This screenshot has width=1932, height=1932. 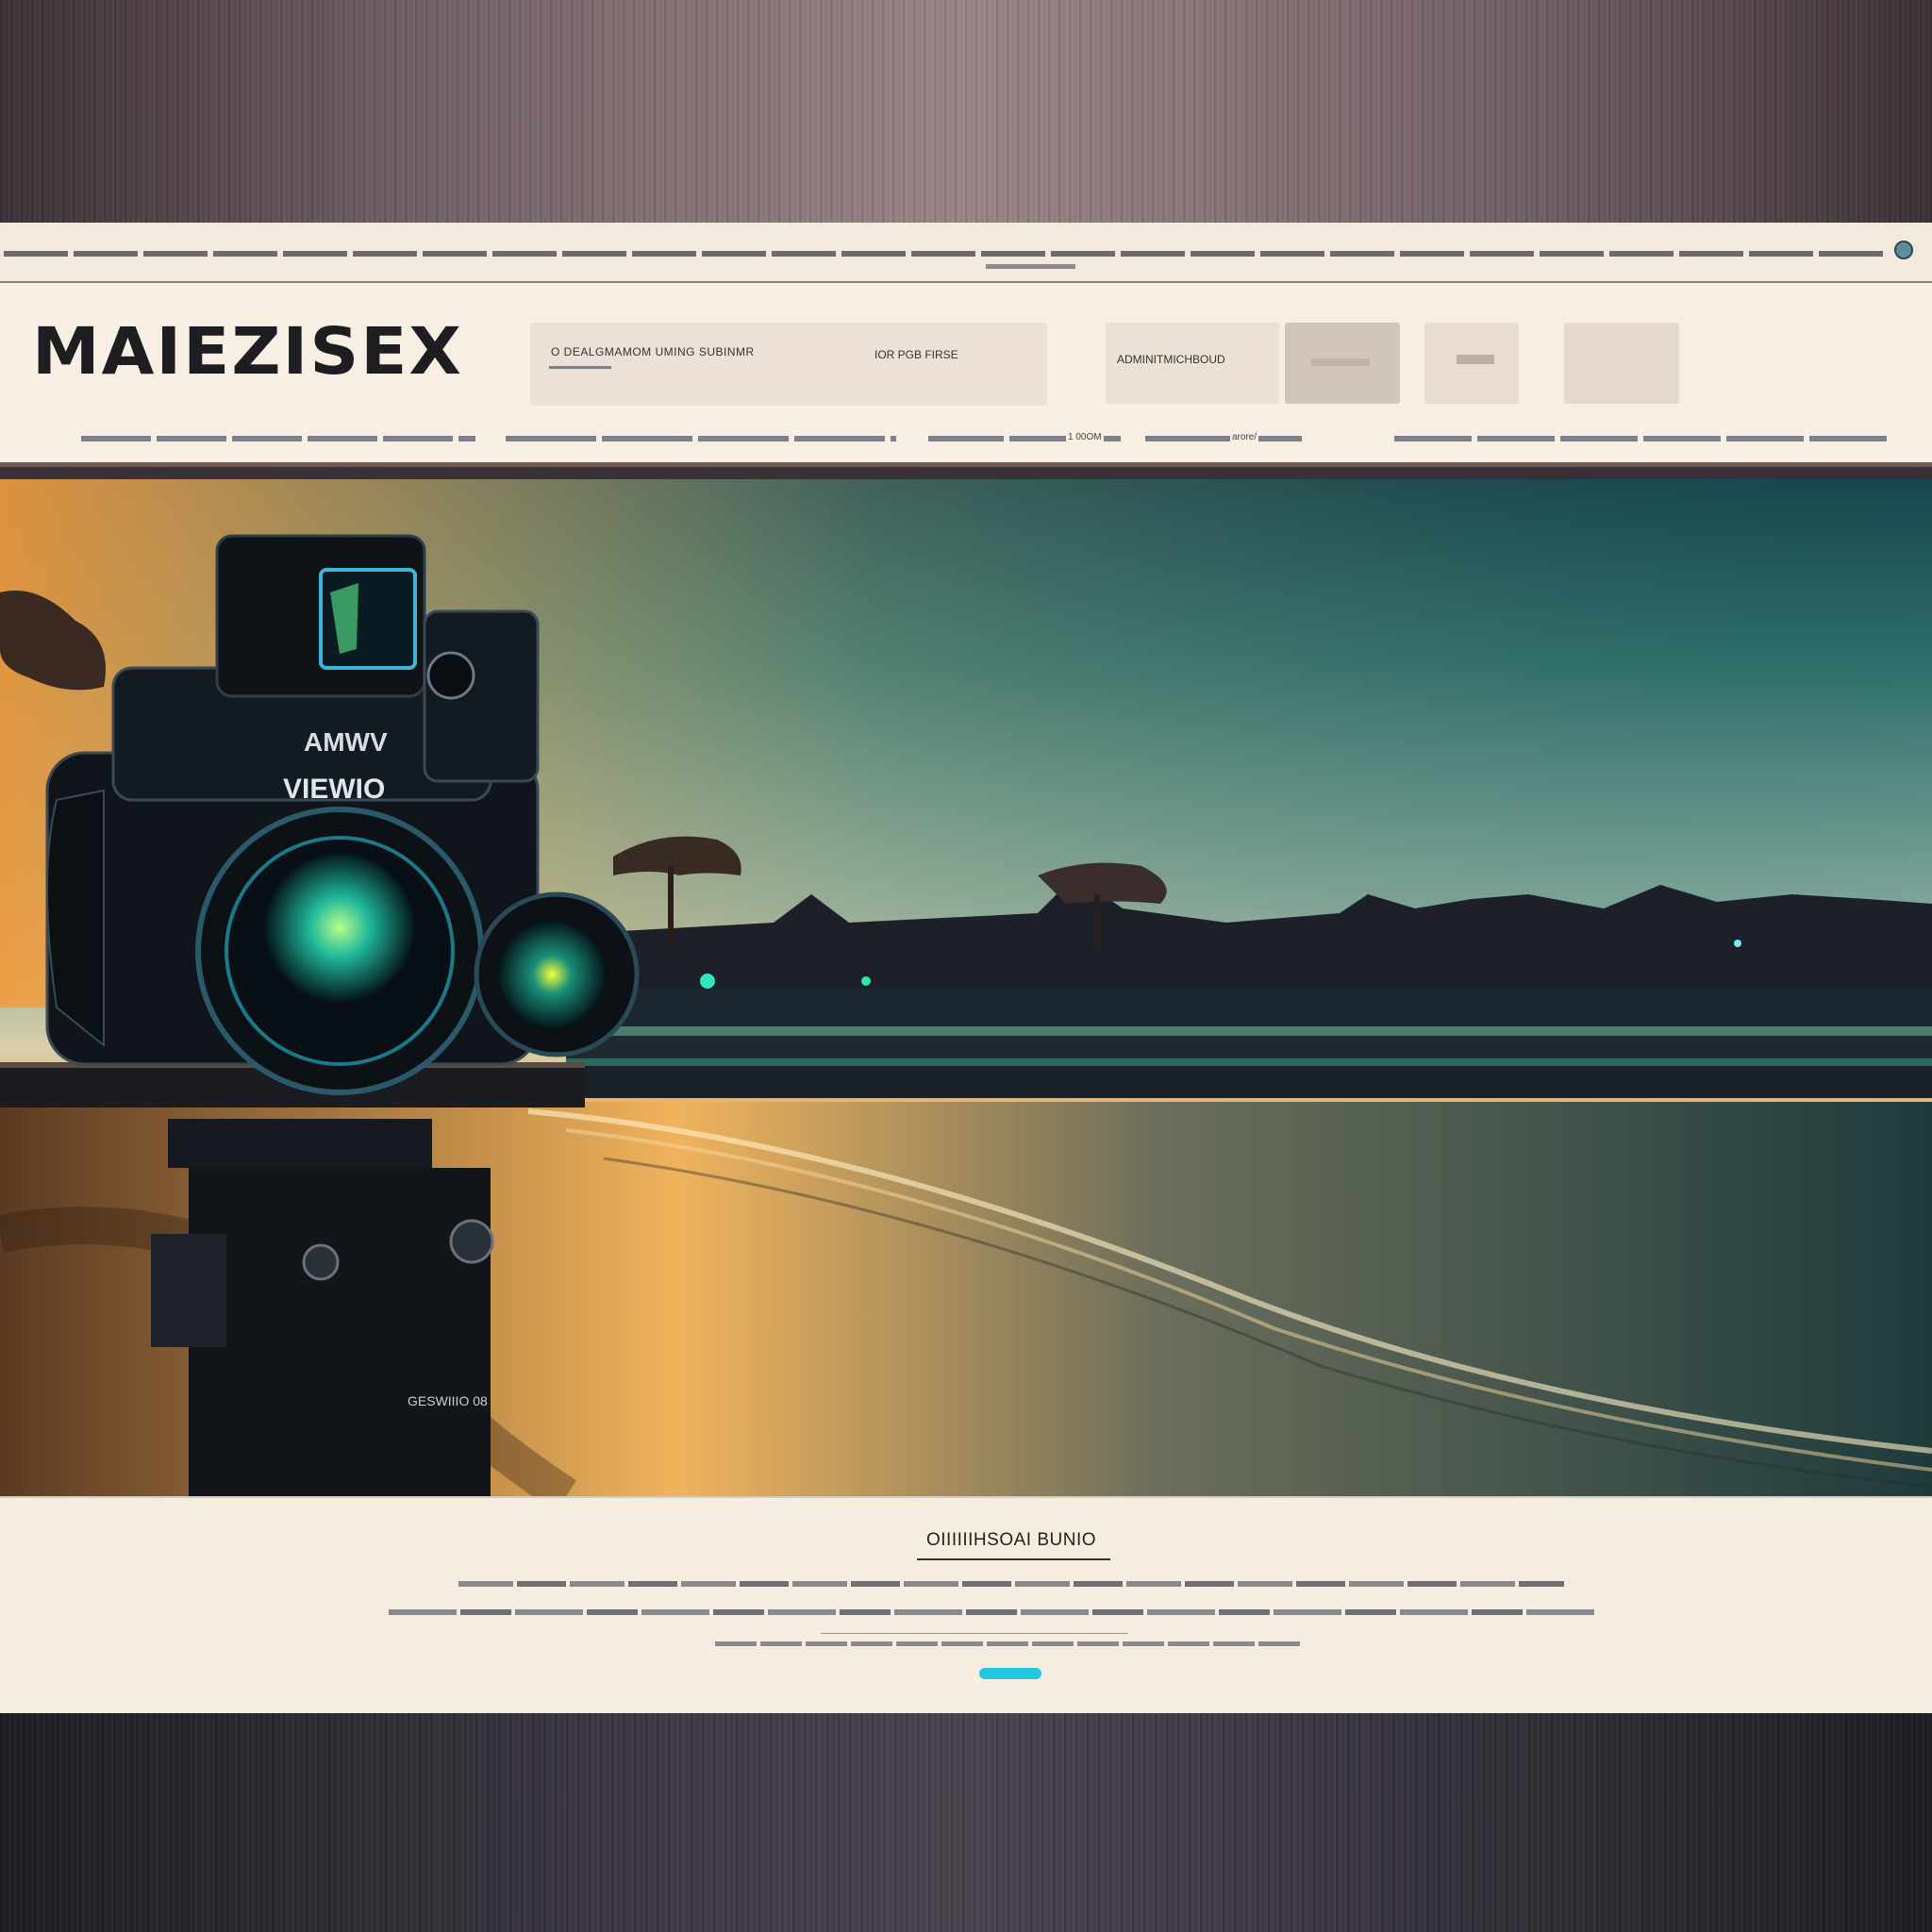 I want to click on header-button-3-placeholder, so click(x=1476, y=359).